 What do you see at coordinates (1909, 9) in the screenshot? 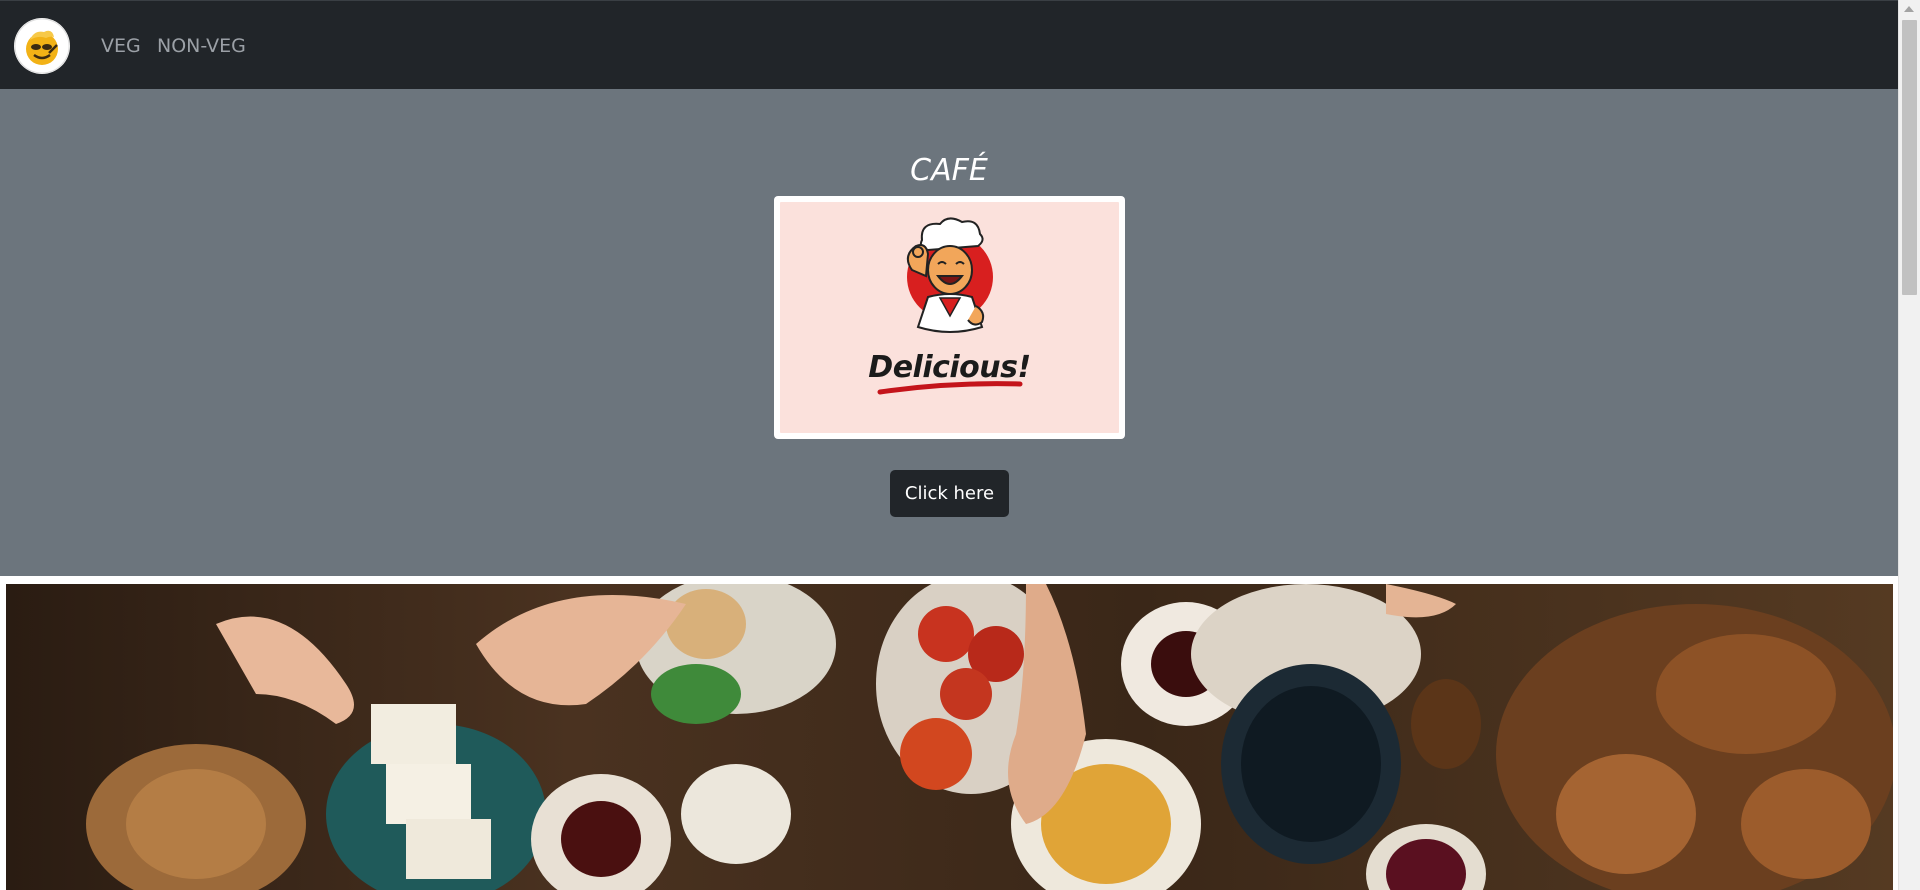
I see `scroll-up-arrow-icon` at bounding box center [1909, 9].